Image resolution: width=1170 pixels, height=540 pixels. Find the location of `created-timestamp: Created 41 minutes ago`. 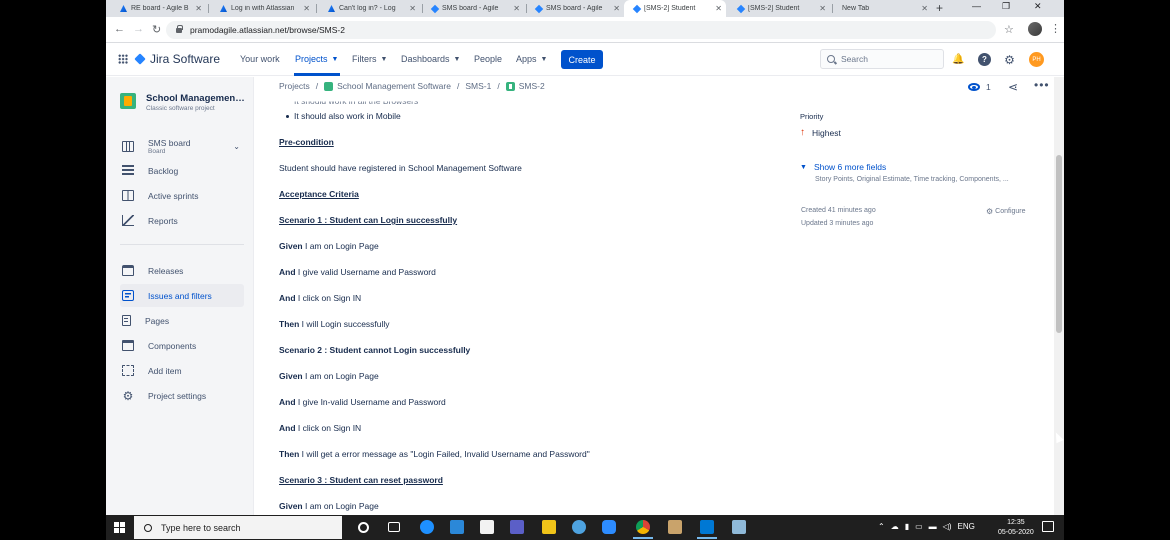

created-timestamp: Created 41 minutes ago is located at coordinates (838, 210).